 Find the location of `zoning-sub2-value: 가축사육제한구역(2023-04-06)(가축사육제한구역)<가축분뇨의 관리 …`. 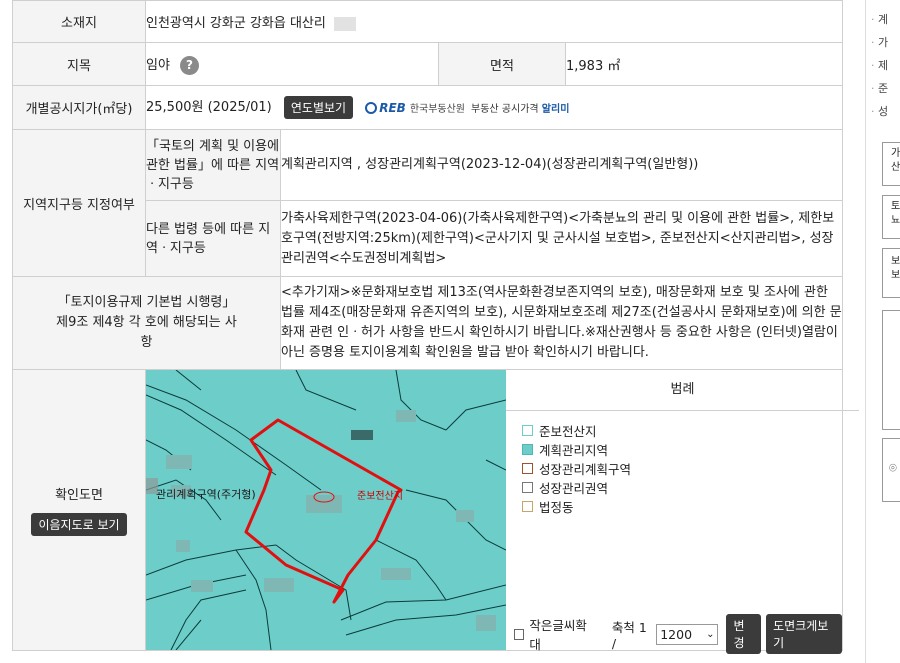

zoning-sub2-value: 가축사육제한구역(2023-04-06)(가축사육제한구역)<가축분뇨의 관리 … is located at coordinates (561, 238).